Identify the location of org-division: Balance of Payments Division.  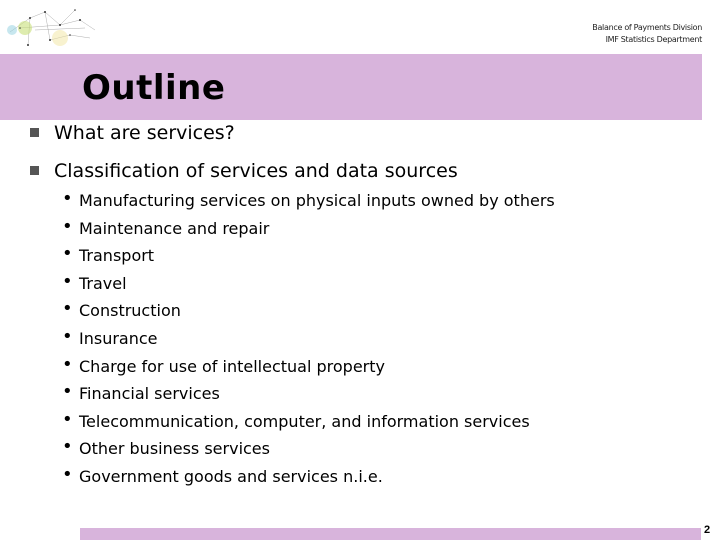
(647, 27).